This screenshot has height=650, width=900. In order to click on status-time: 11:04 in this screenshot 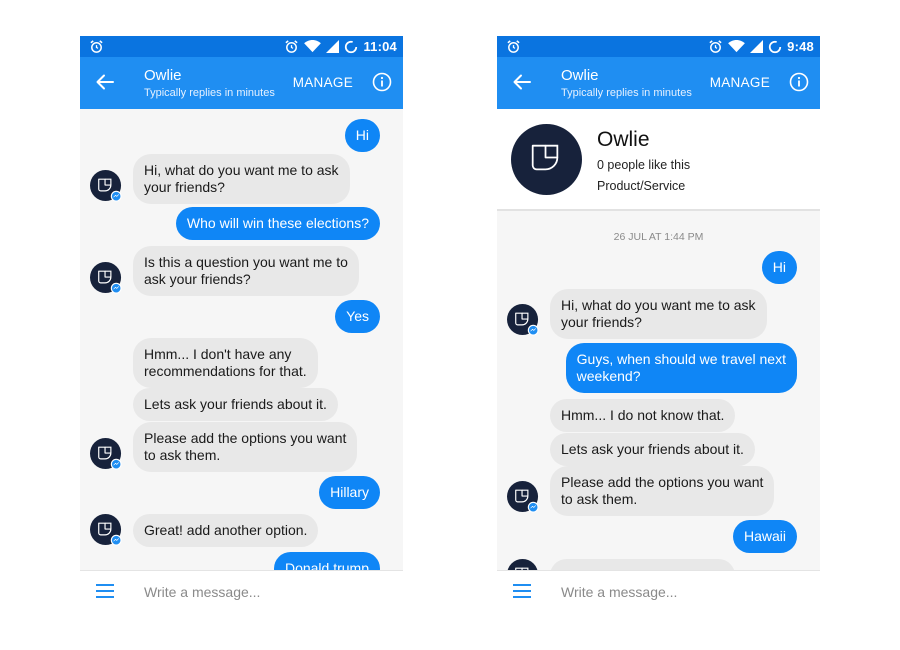, I will do `click(380, 46)`.